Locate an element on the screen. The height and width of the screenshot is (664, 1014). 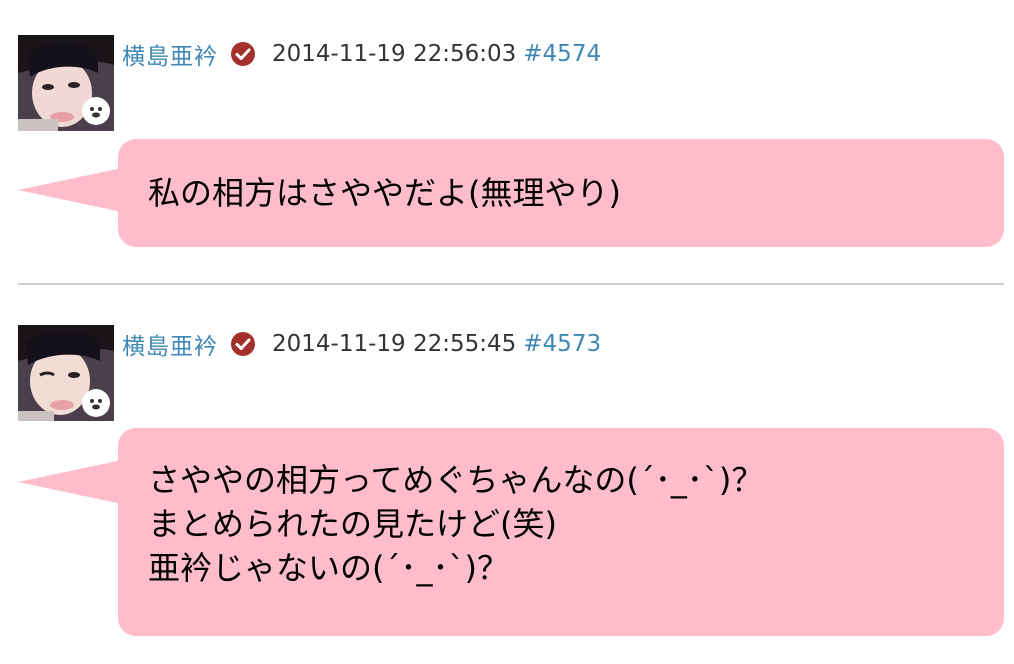
post-id-link: #4574 is located at coordinates (562, 54).